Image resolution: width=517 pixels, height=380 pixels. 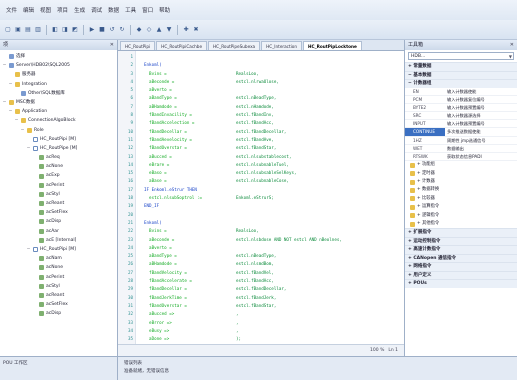 What do you see at coordinates (461, 232) in the screenshot?
I see `toolbox-section: + 扩展指令` at bounding box center [461, 232].